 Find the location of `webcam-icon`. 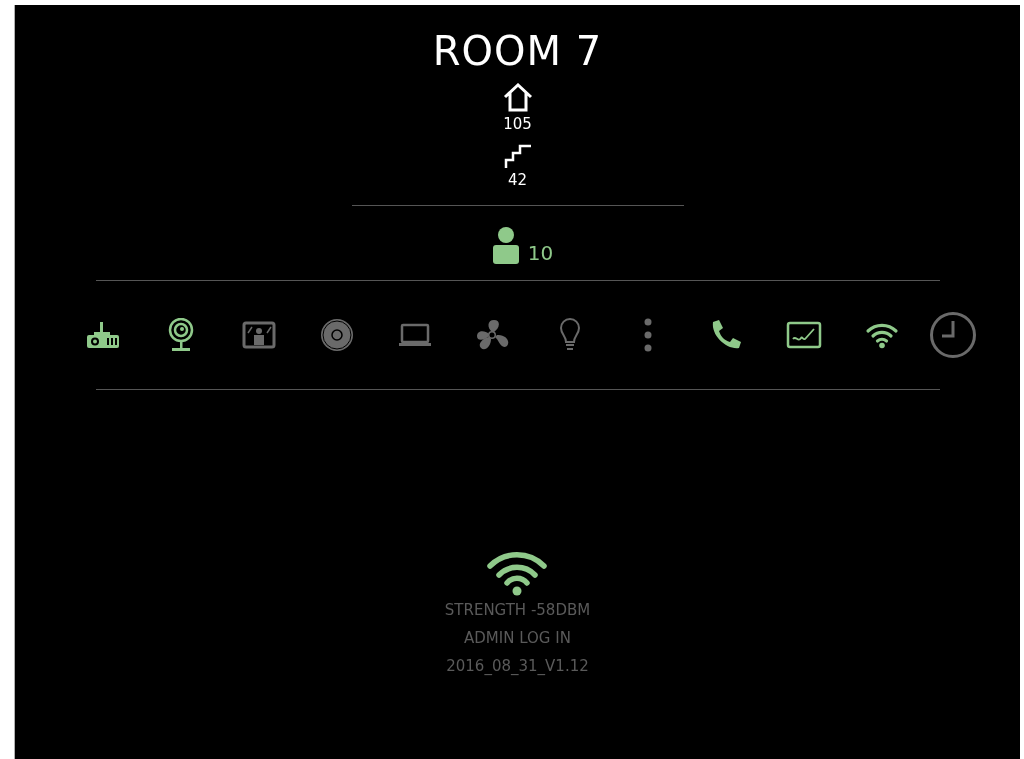

webcam-icon is located at coordinates (181, 335).